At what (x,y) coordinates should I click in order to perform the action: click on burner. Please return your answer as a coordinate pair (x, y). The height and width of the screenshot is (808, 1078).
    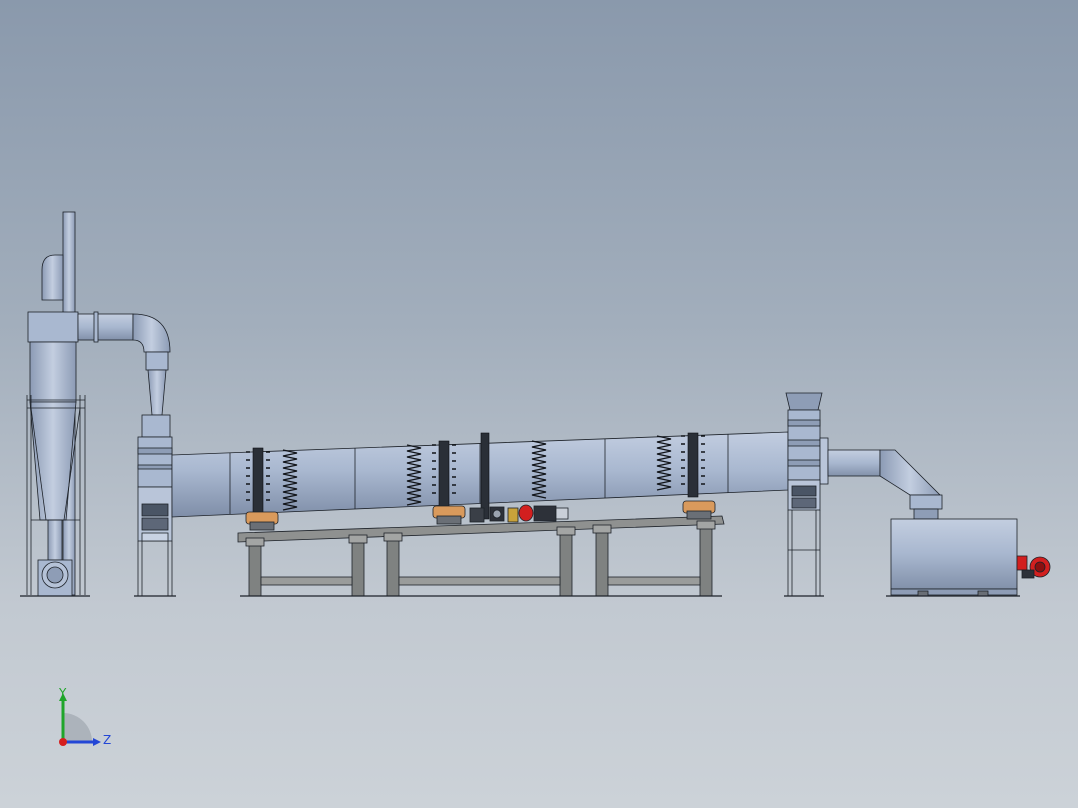
    Looking at the image, I should click on (1033, 567).